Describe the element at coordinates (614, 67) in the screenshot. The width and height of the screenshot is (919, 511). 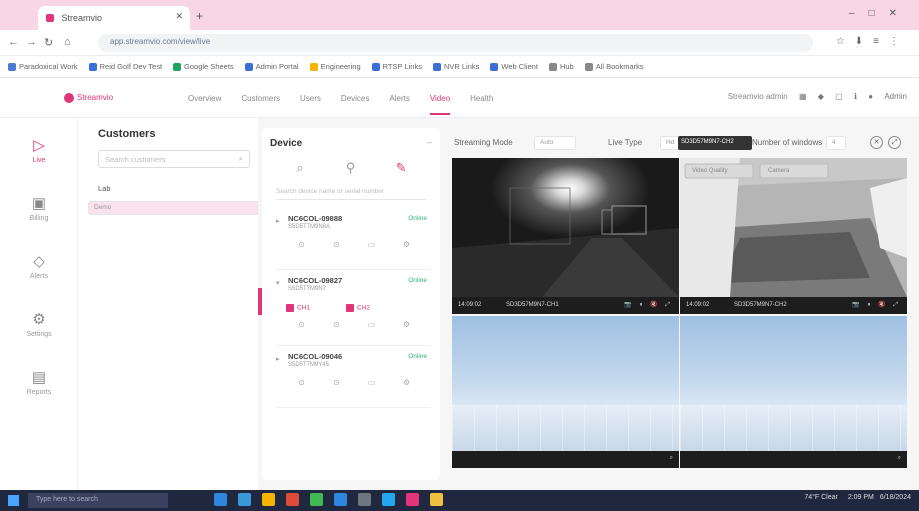
I see `bookmark-item: All Bookmarks` at that location.